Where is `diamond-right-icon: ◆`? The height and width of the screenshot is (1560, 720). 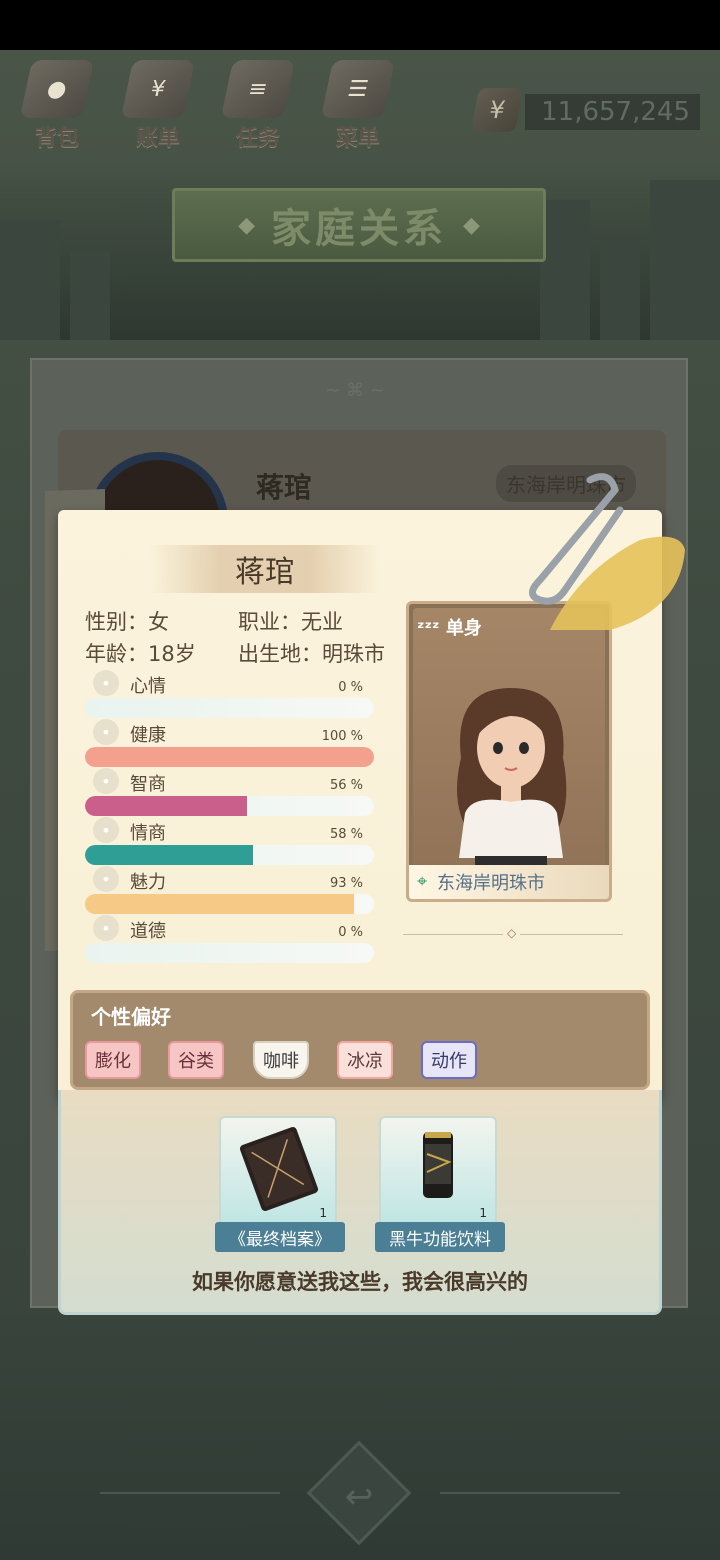
diamond-right-icon: ◆ is located at coordinates (471, 225).